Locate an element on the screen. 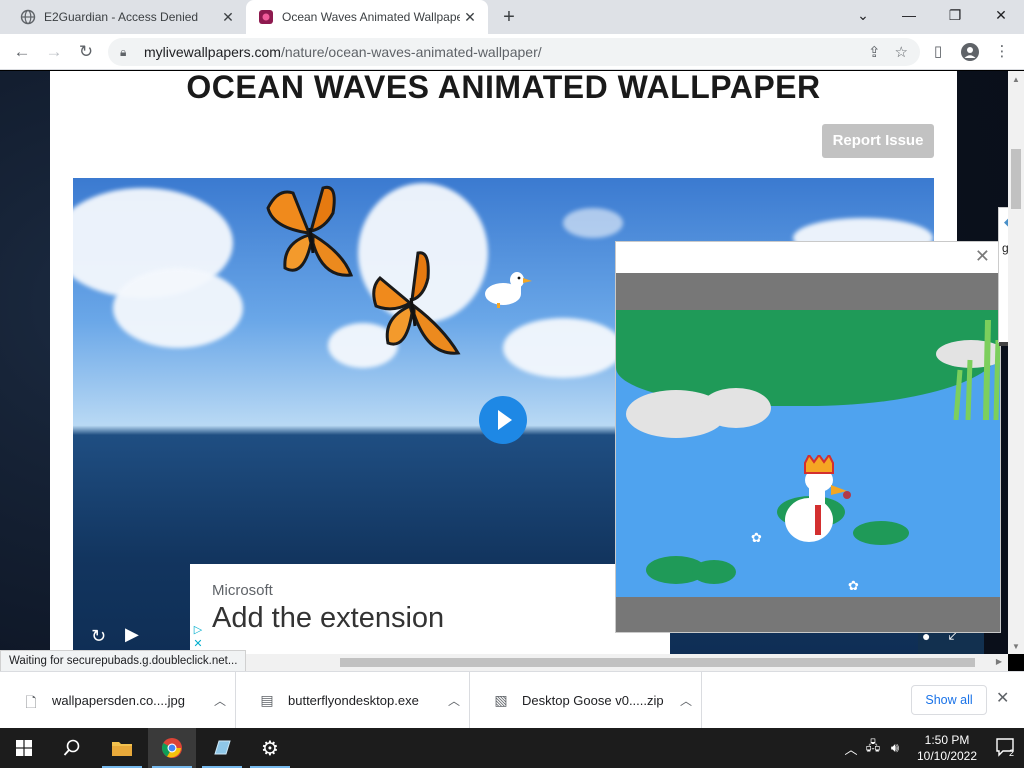 Image resolution: width=1024 pixels, height=768 pixels. goose-icon is located at coordinates (508, 290).